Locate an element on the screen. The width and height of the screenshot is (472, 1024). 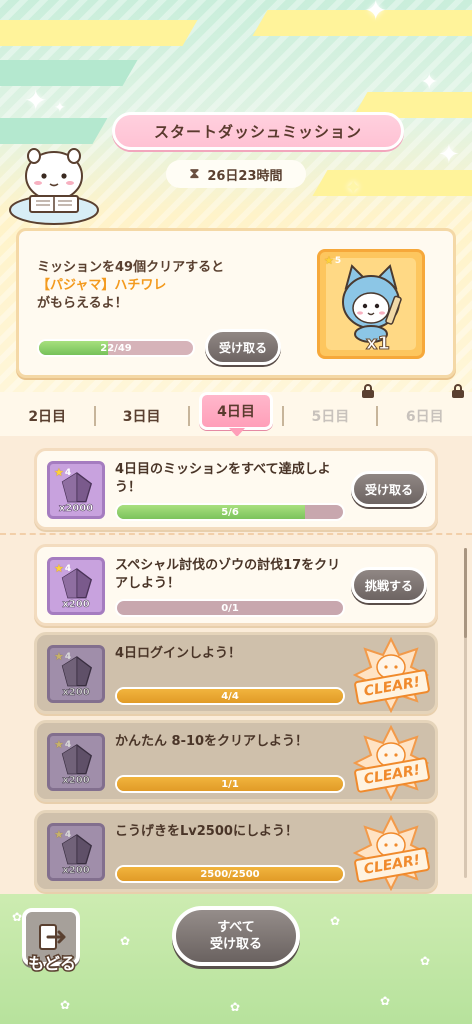
hourglass-icon: ⧗ is located at coordinates (194, 174).